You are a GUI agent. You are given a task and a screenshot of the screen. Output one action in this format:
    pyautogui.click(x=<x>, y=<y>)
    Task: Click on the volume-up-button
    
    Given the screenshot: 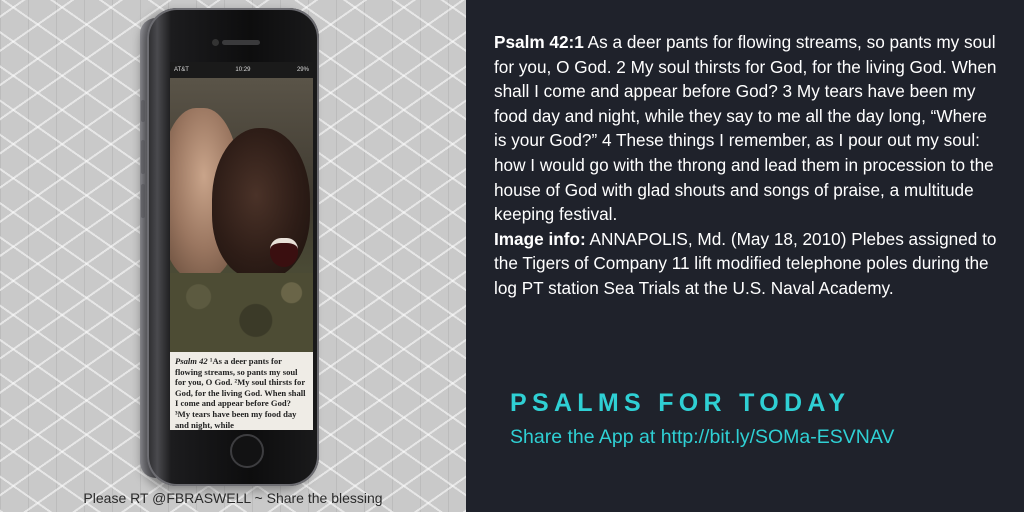 What is the action you would take?
    pyautogui.click(x=143, y=157)
    